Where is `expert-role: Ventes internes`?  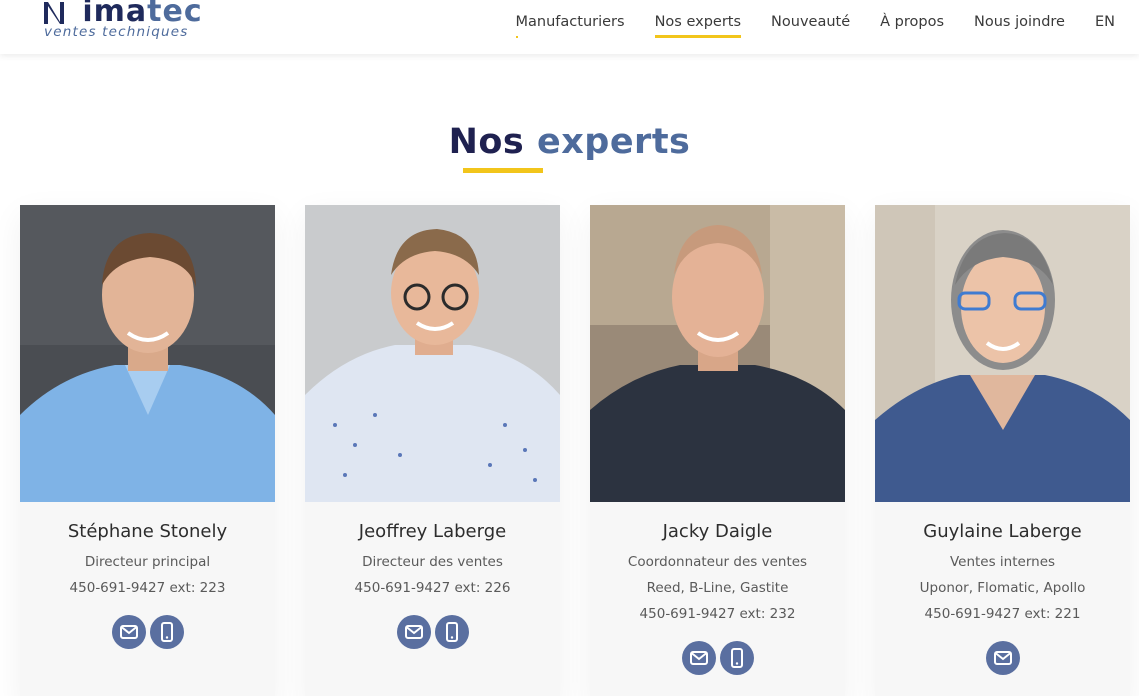 expert-role: Ventes internes is located at coordinates (1002, 562).